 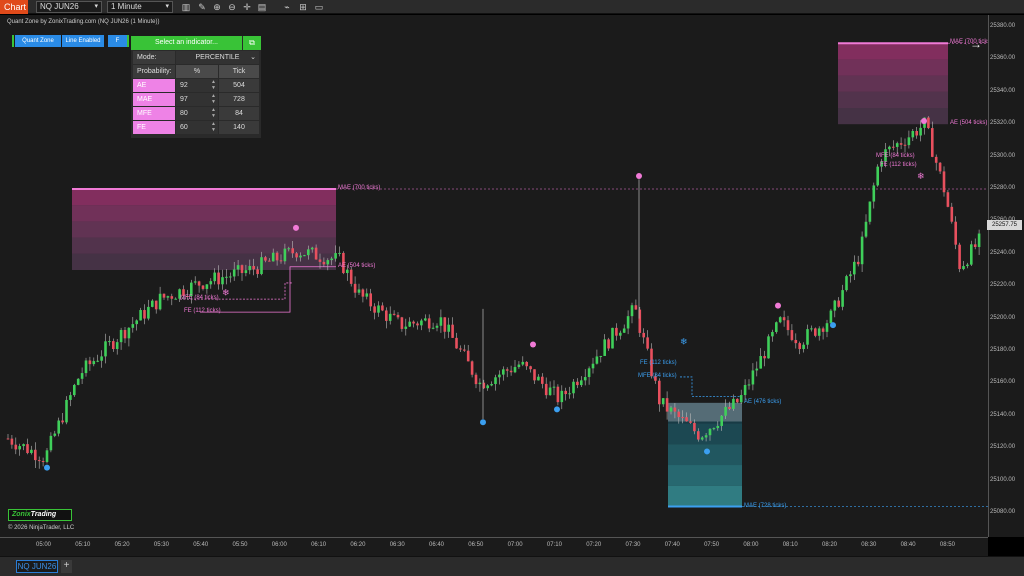 I want to click on tick-value-fe: 140, so click(x=239, y=127).